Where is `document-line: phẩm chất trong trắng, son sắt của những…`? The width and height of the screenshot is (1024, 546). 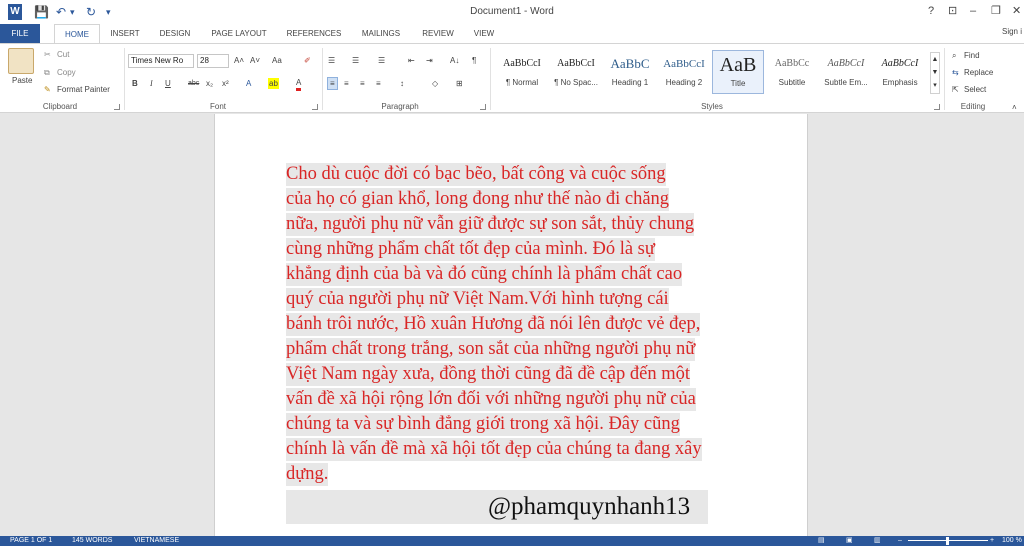 document-line: phẩm chất trong trắng, son sắt của những… is located at coordinates (491, 349).